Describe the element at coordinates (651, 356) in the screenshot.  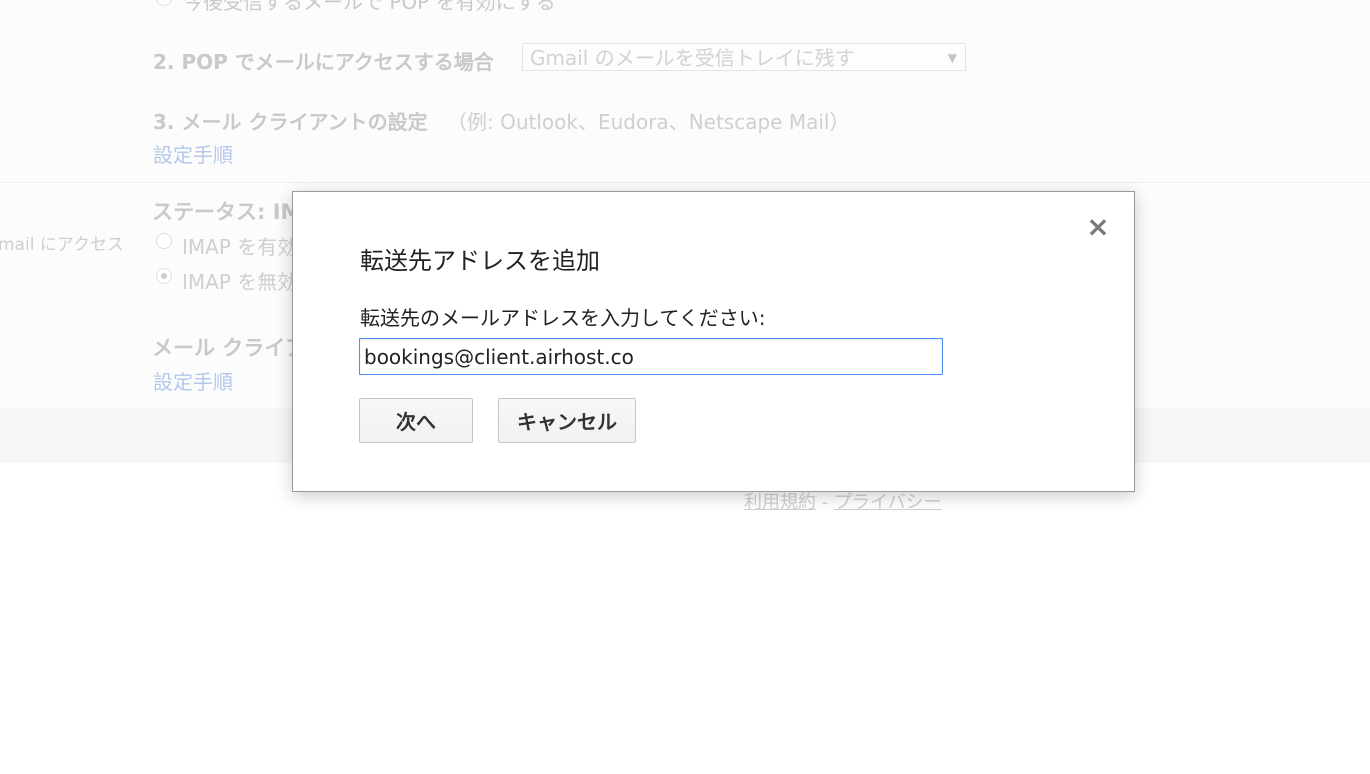
I see `forwarding-email-input` at that location.